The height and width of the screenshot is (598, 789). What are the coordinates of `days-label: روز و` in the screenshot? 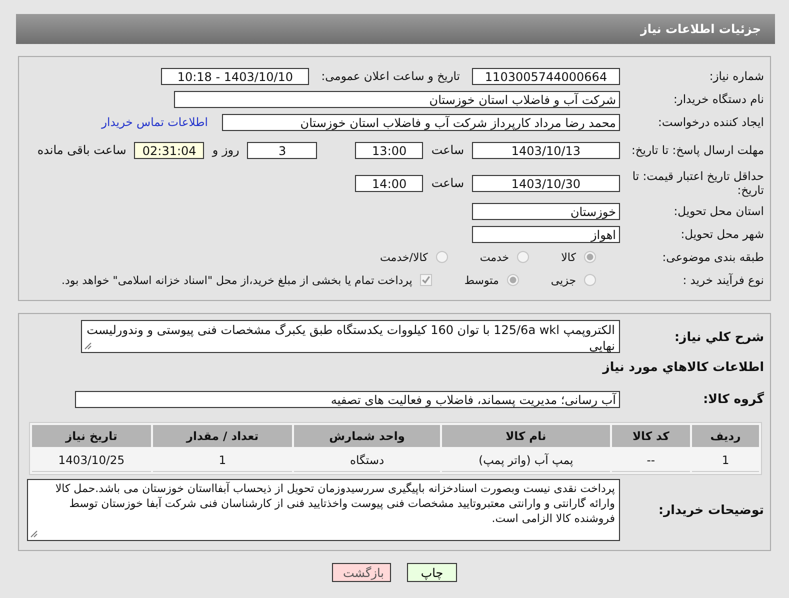 It's located at (226, 150).